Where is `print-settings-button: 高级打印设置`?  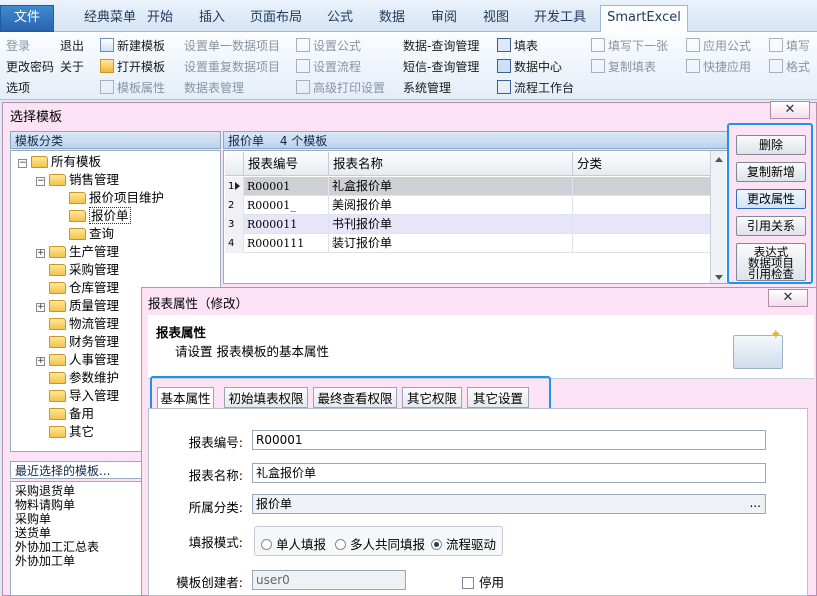
print-settings-button: 高级打印设置 is located at coordinates (340, 88).